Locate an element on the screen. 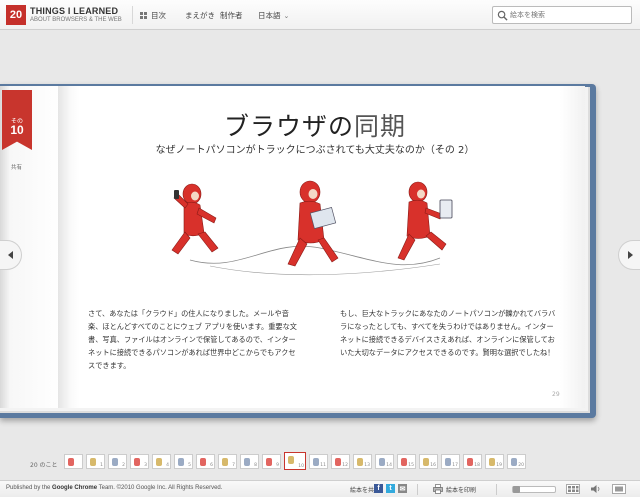  thumbnail-item: 1 is located at coordinates (95, 461).